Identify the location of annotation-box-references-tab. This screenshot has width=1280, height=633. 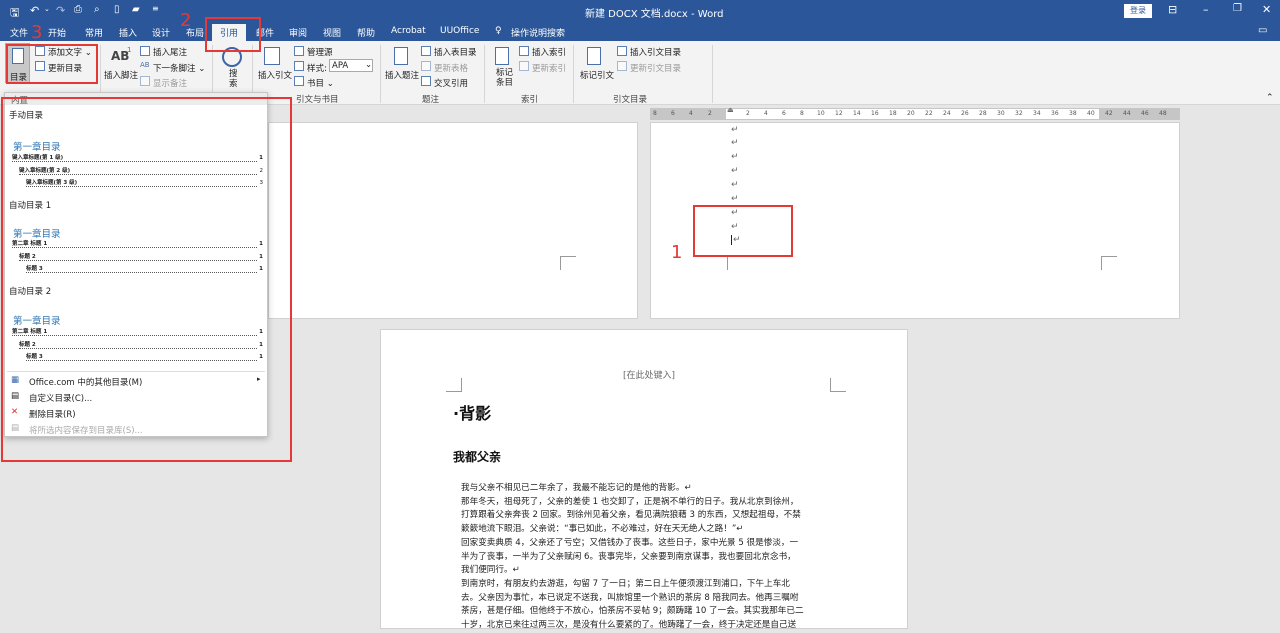
(233, 34).